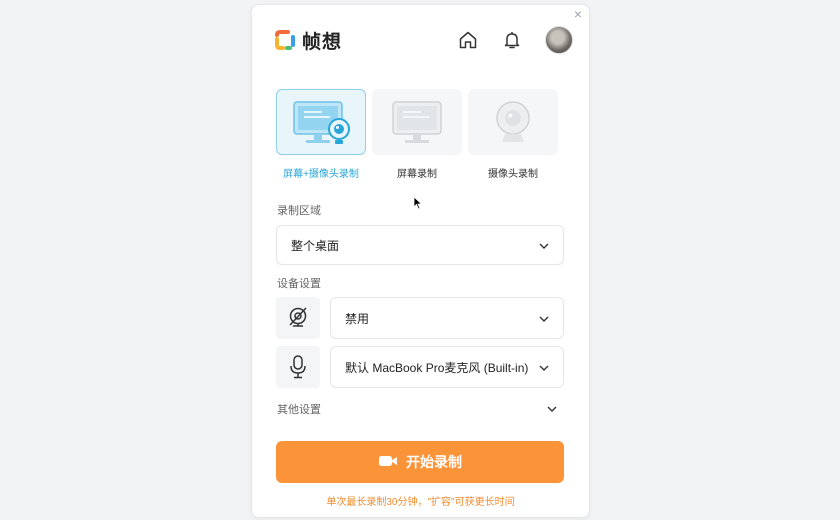 The width and height of the screenshot is (840, 520). I want to click on microphone-icon, so click(298, 367).